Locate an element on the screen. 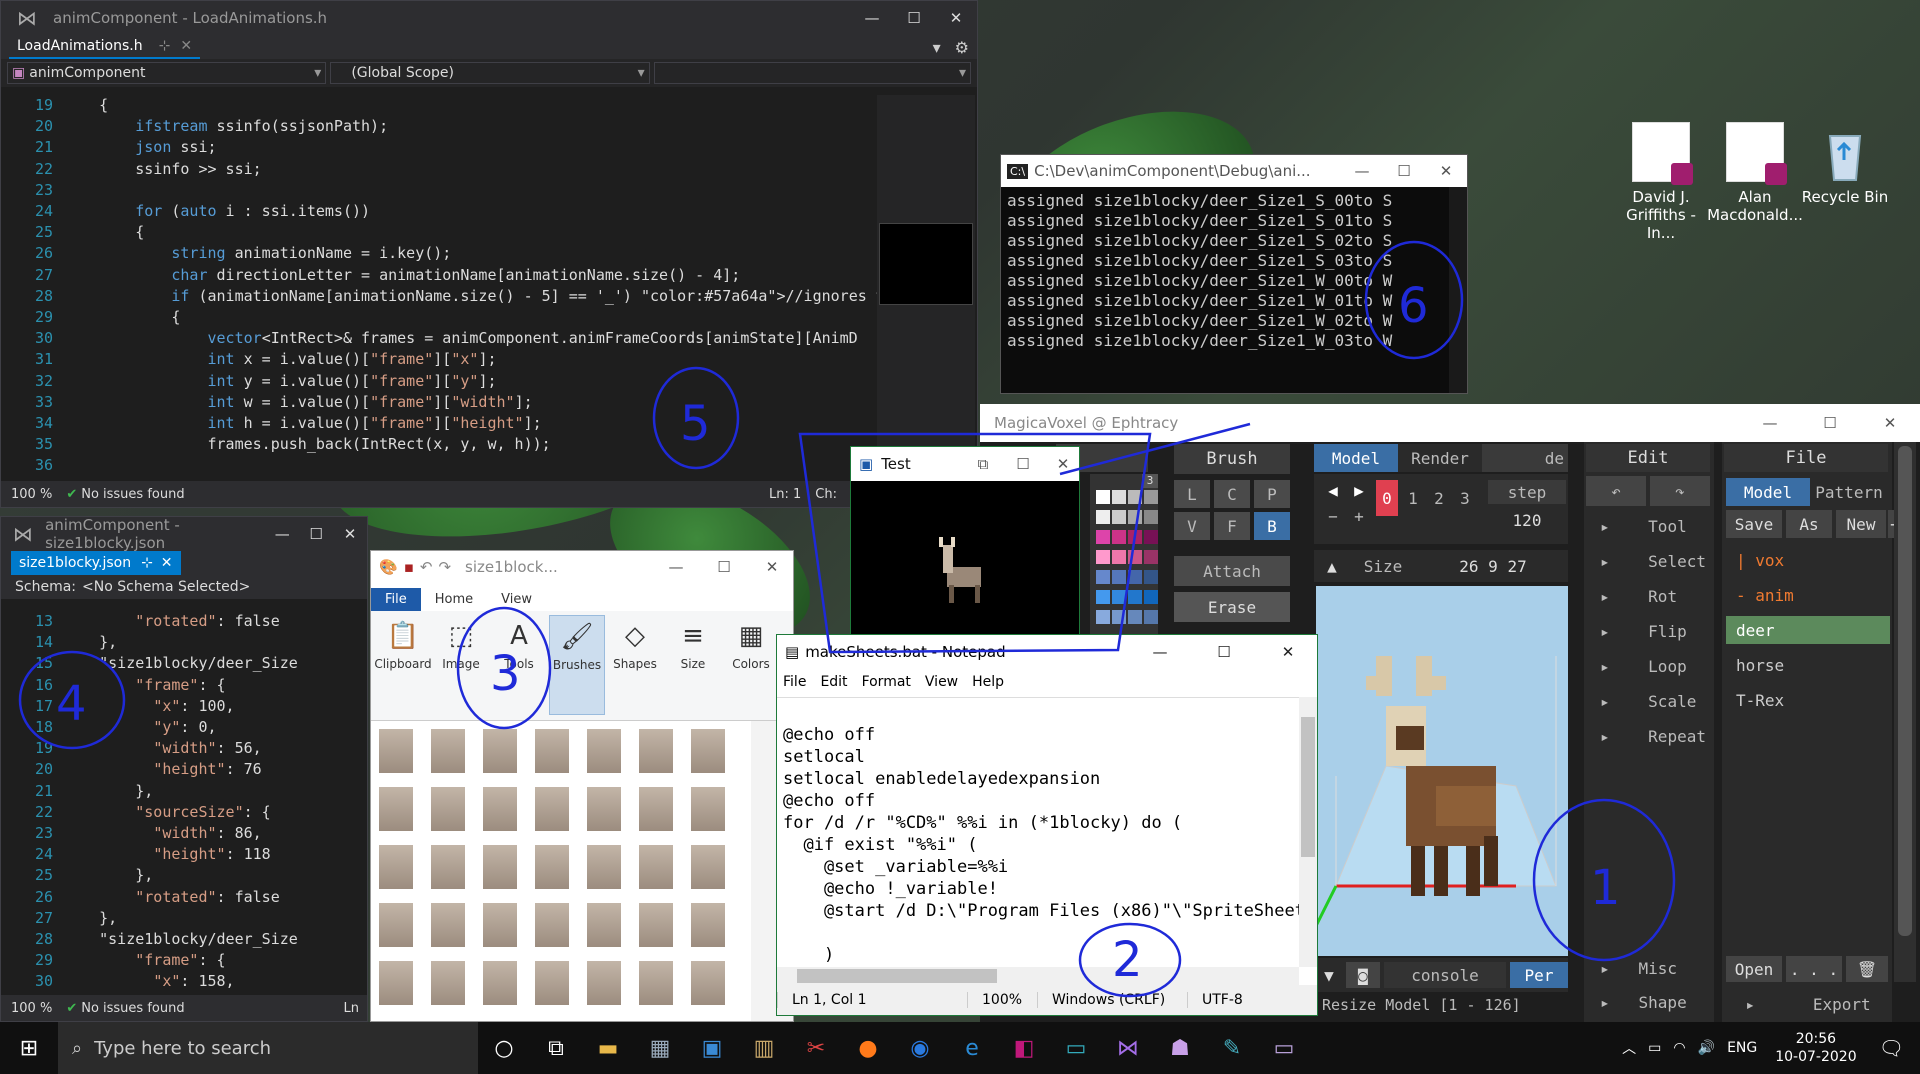 The height and width of the screenshot is (1074, 1920). control-panel-icon: ▣ is located at coordinates (712, 1048).